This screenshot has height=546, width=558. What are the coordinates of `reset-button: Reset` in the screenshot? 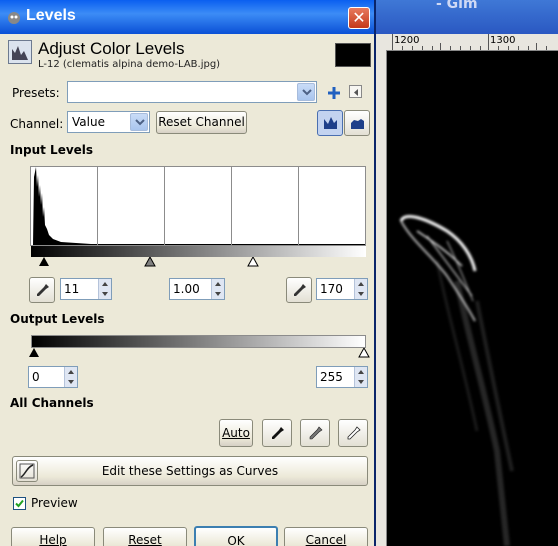 It's located at (145, 536).